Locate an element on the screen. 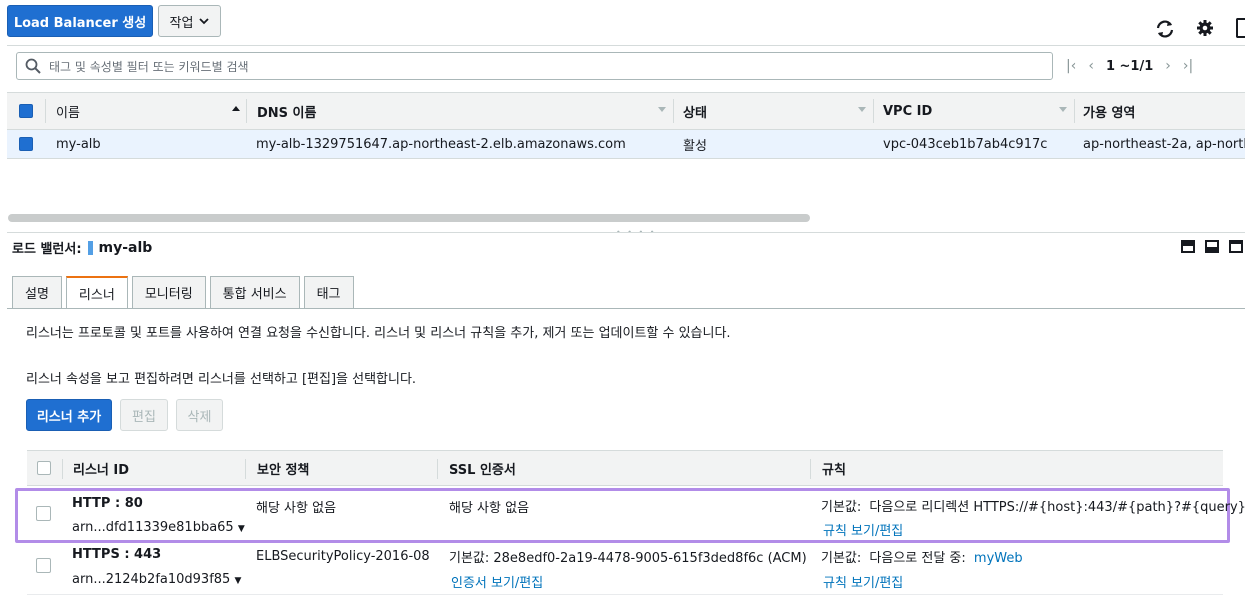 This screenshot has width=1245, height=603. listener-protocol: HTTPS : 443 is located at coordinates (117, 554).